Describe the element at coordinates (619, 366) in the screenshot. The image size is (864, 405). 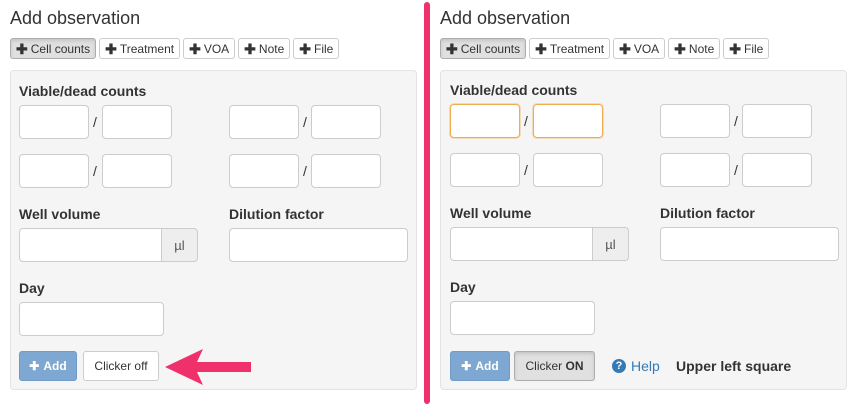
I see `question-circle-icon: ?` at that location.